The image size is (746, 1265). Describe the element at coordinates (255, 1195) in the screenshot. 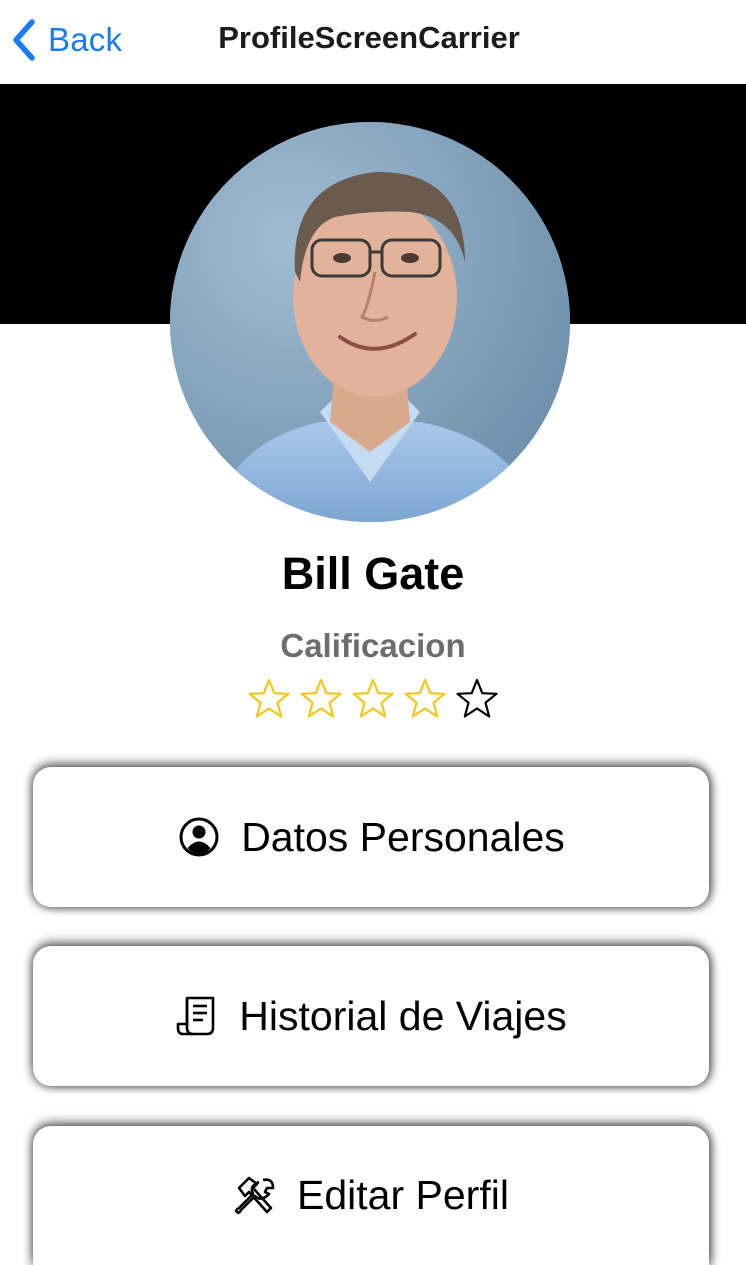

I see `tools-icon` at that location.